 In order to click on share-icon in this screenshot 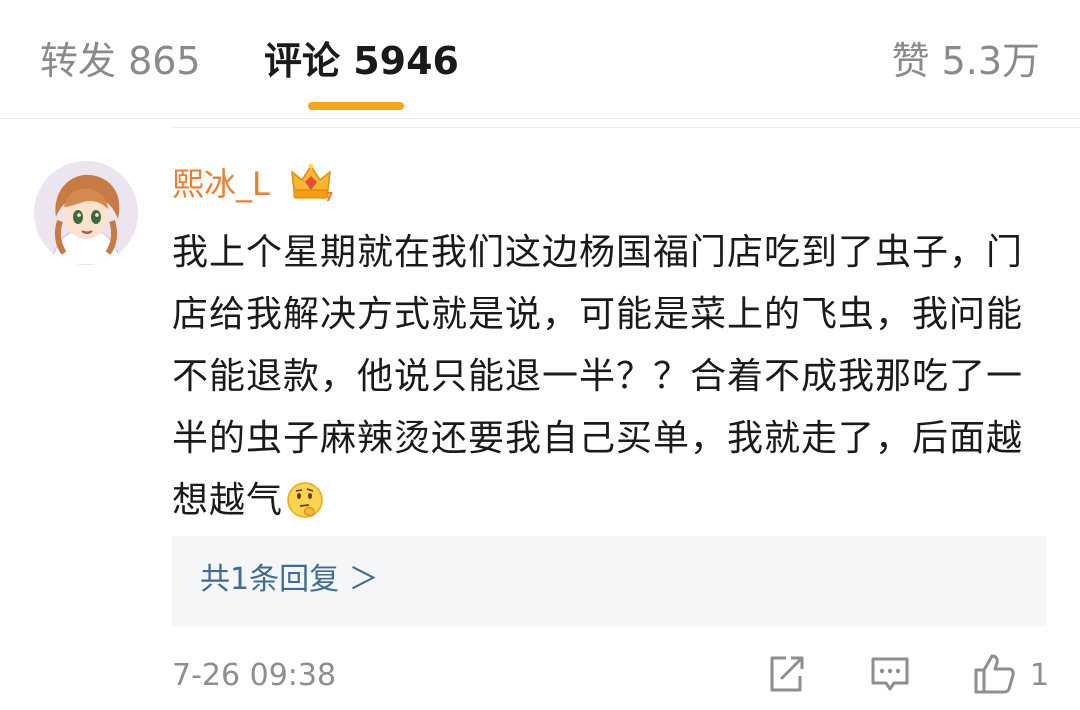, I will do `click(786, 674)`.